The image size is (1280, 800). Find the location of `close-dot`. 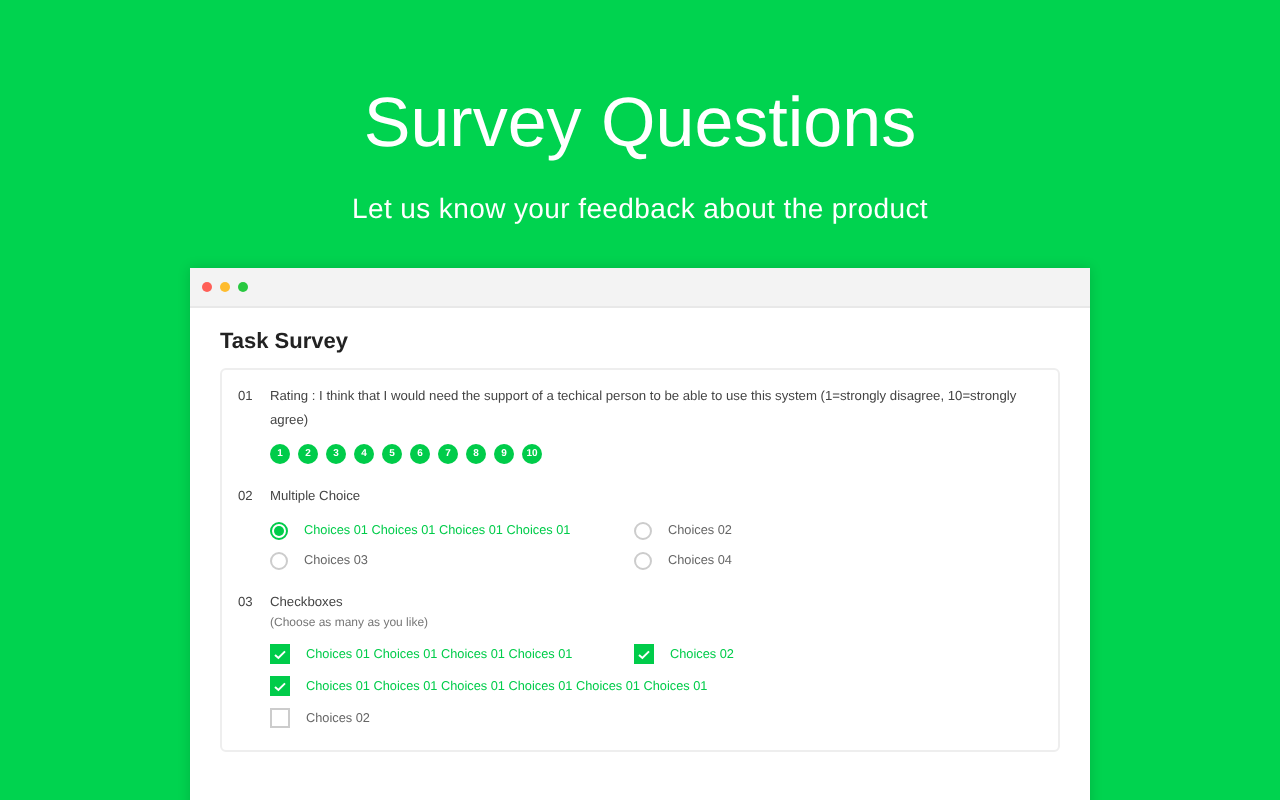

close-dot is located at coordinates (207, 287).